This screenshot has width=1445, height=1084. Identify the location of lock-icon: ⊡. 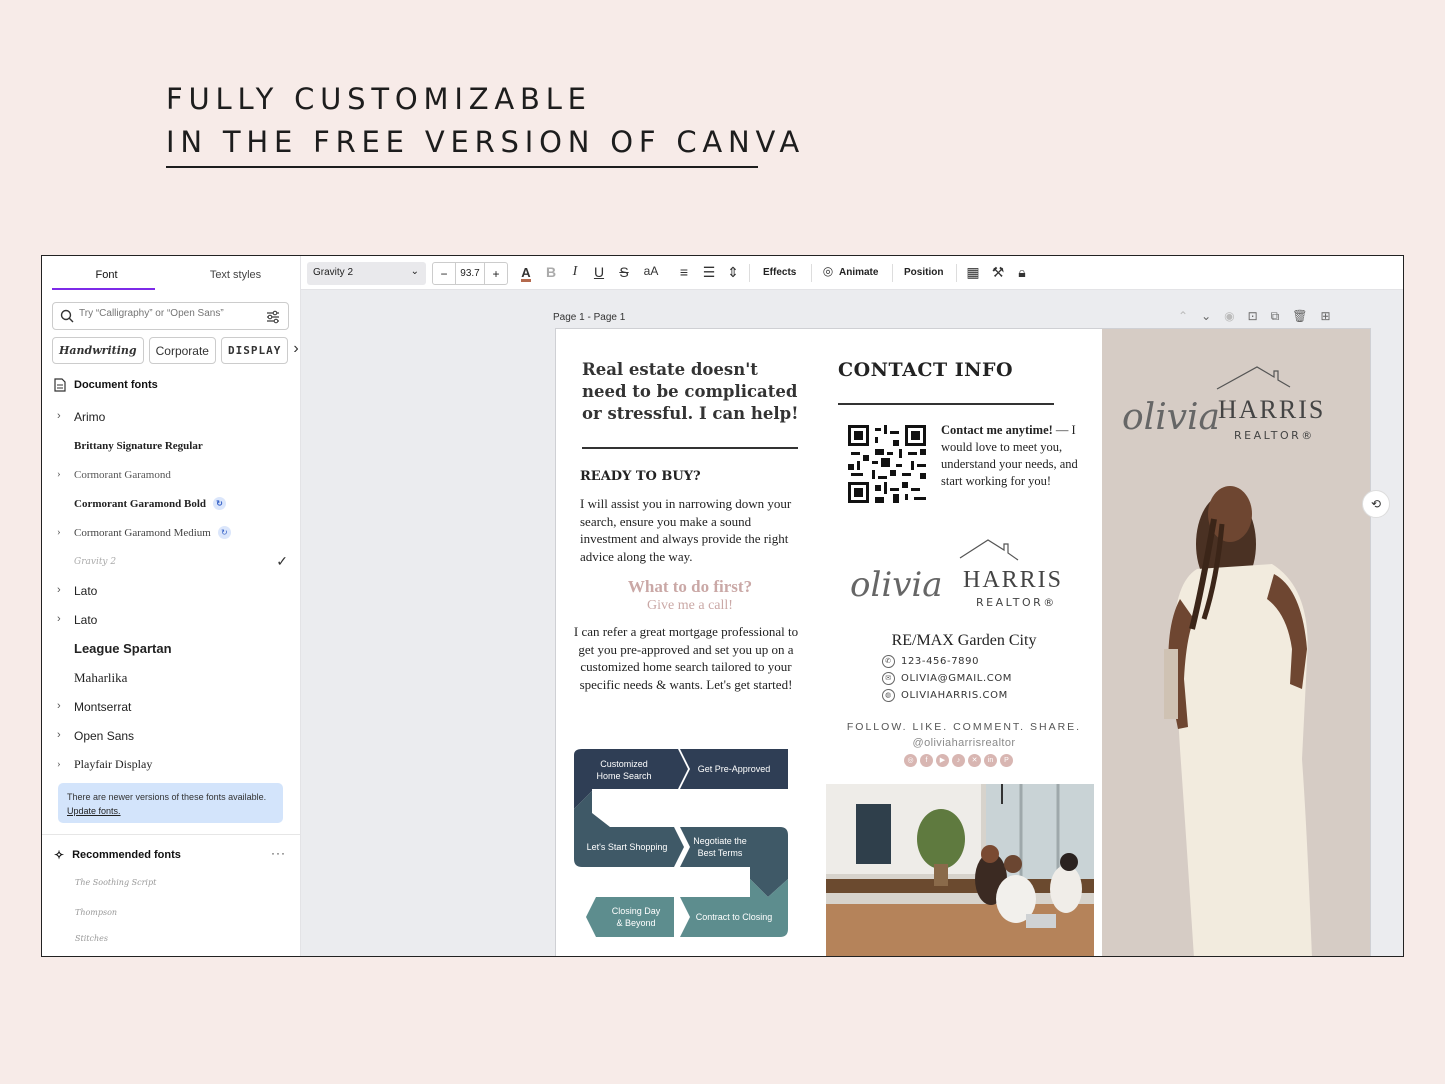
(1253, 316).